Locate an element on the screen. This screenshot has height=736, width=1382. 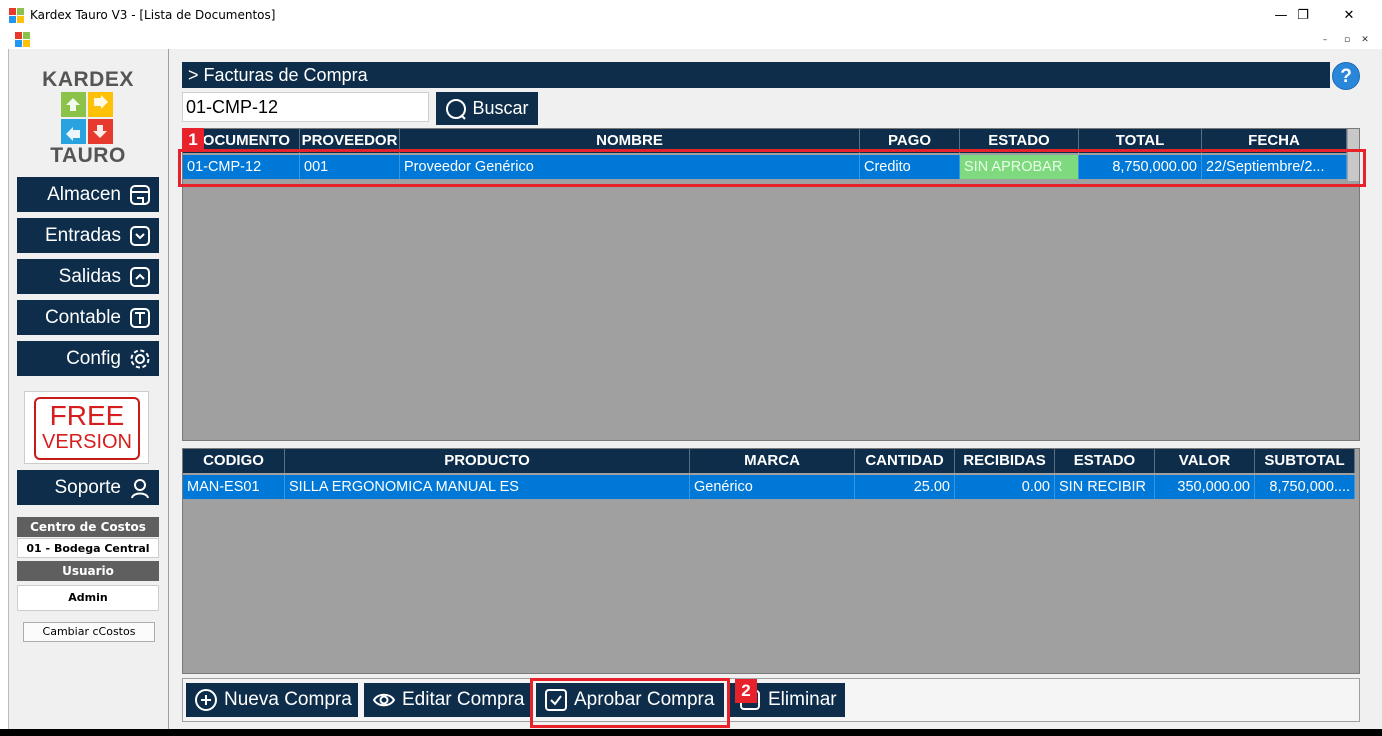
cell-valor: 350,000.00 is located at coordinates (1205, 487).